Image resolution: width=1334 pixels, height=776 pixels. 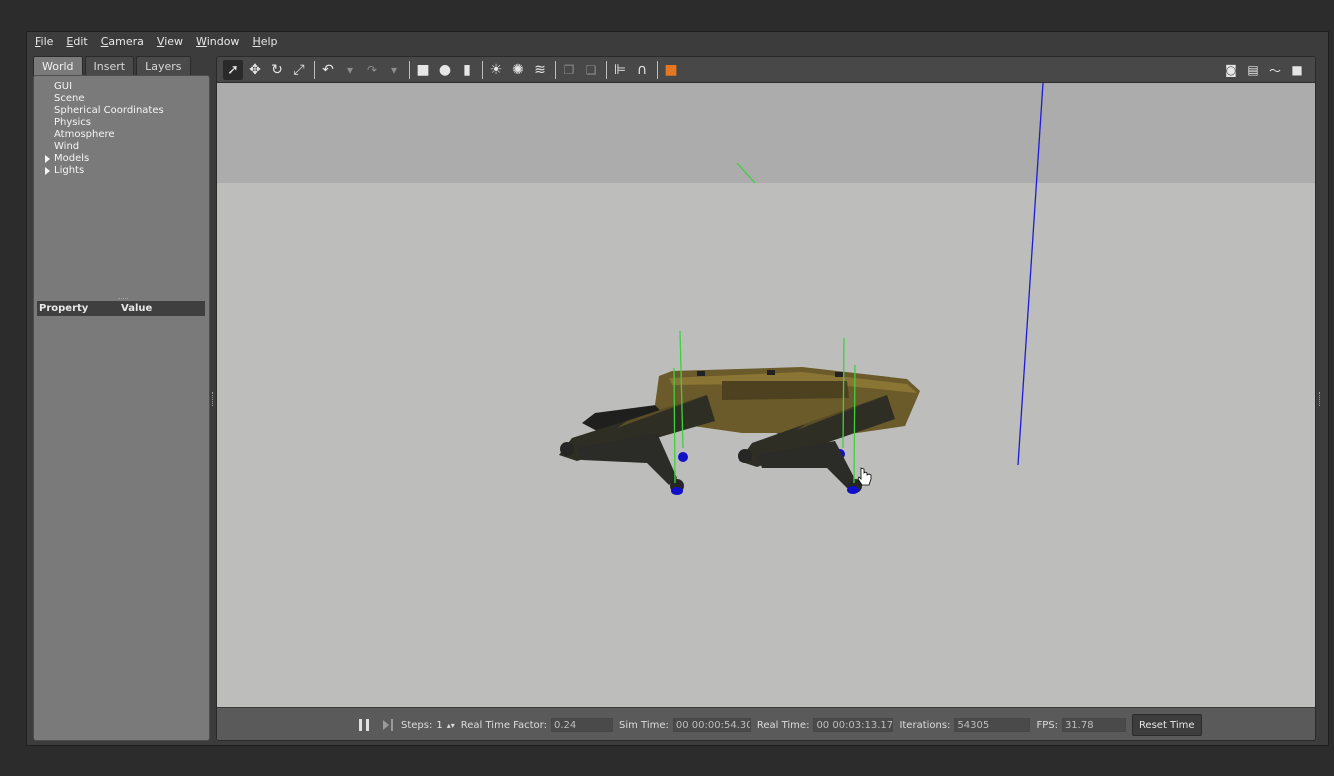 What do you see at coordinates (174, 41) in the screenshot?
I see `menu-view-label: iew` at bounding box center [174, 41].